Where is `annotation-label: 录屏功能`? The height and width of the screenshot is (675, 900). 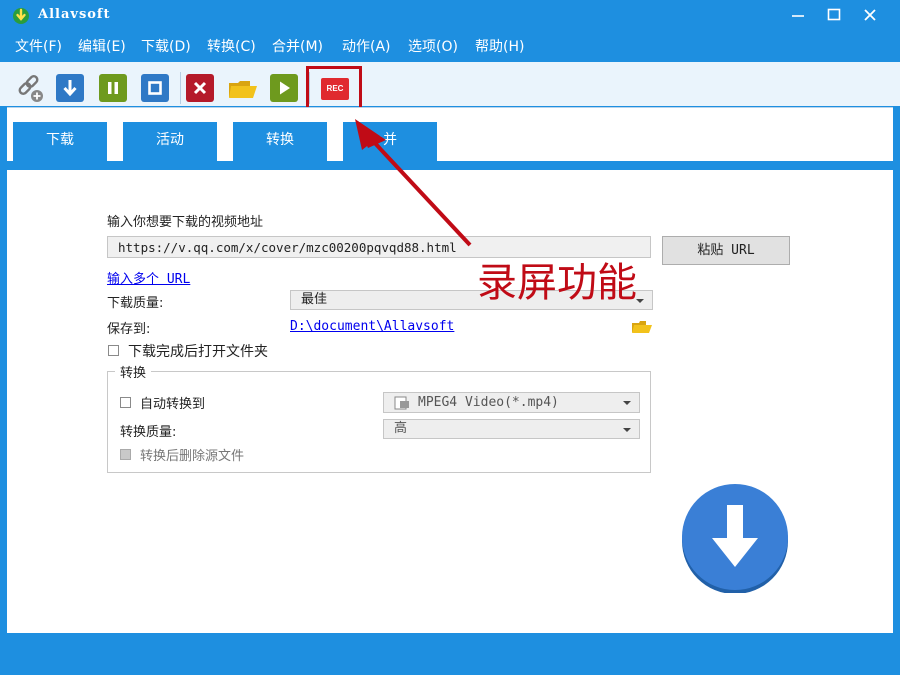 annotation-label: 录屏功能 is located at coordinates (557, 279).